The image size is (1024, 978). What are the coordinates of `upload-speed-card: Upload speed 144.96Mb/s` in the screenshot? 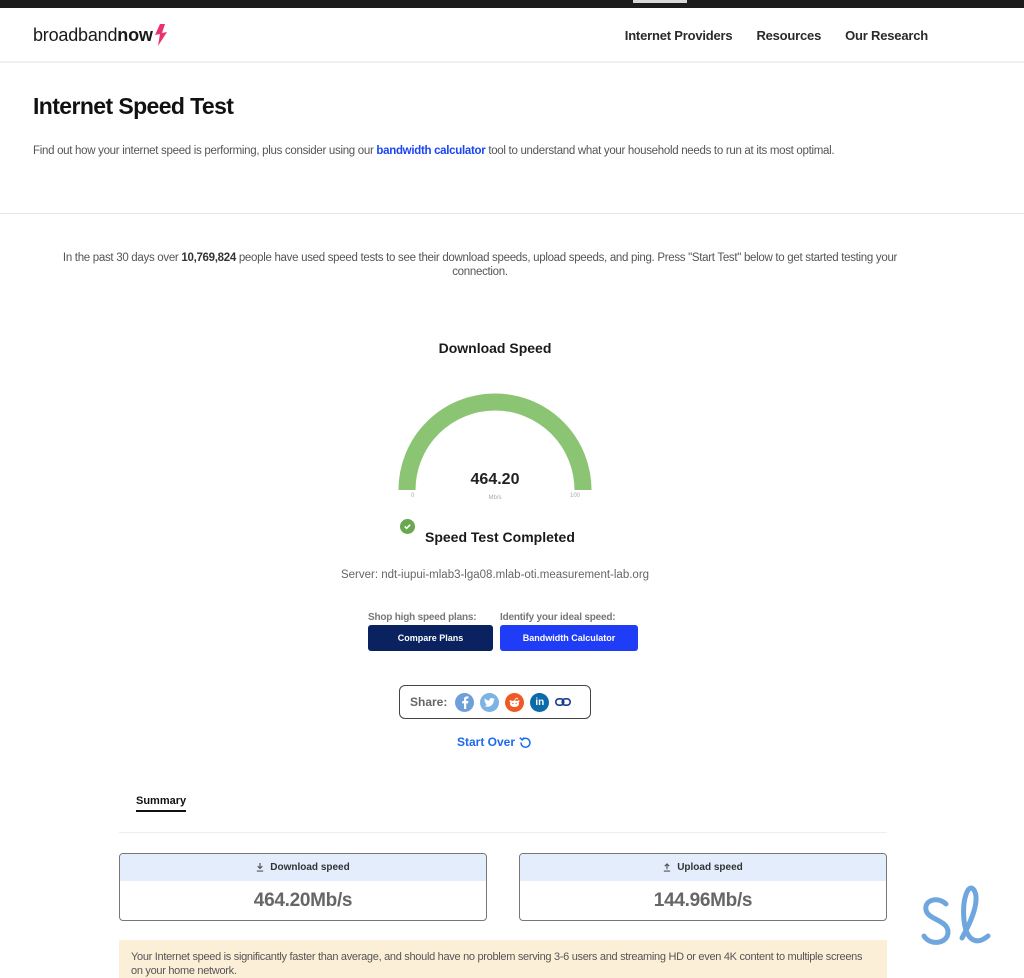 It's located at (703, 887).